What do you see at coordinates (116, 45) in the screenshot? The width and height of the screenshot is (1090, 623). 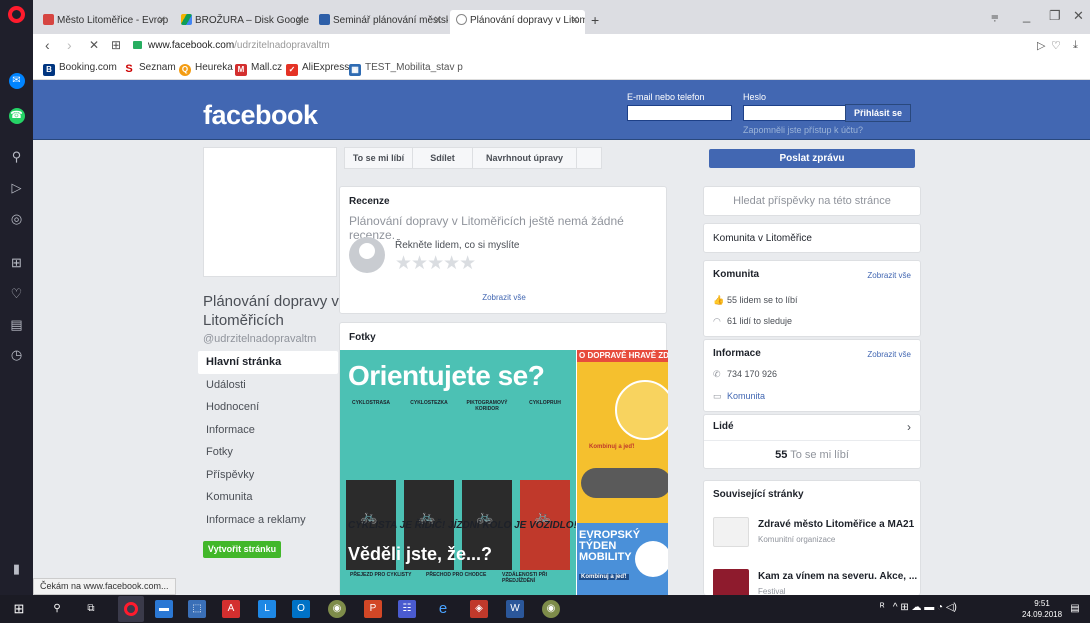 I see `speed-dial-button-icon: ⊞` at bounding box center [116, 45].